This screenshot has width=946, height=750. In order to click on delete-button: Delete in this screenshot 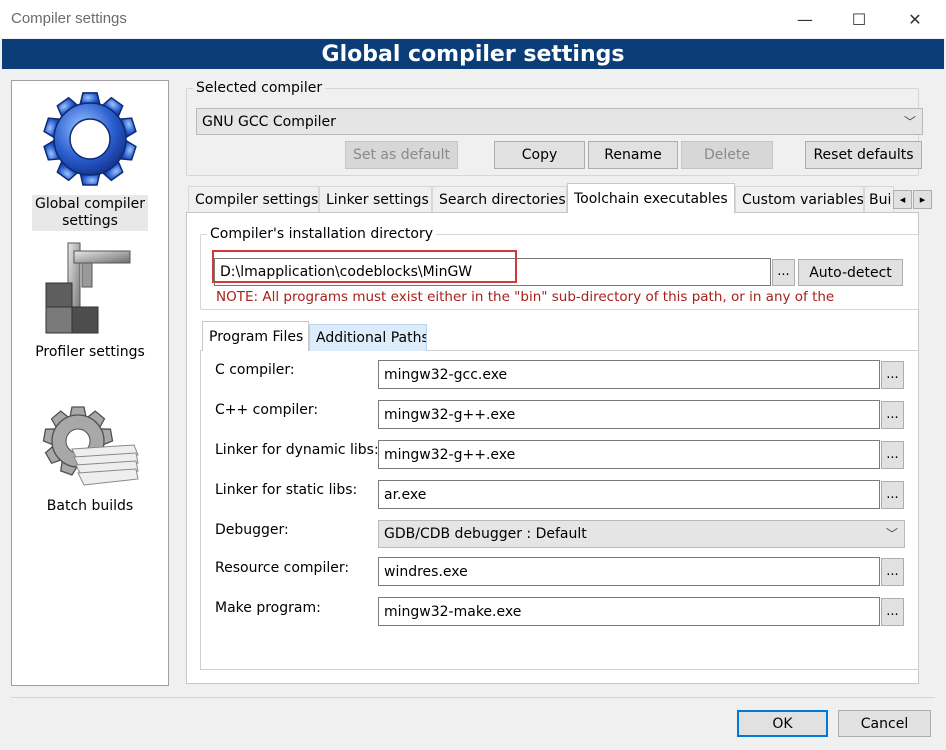, I will do `click(727, 155)`.